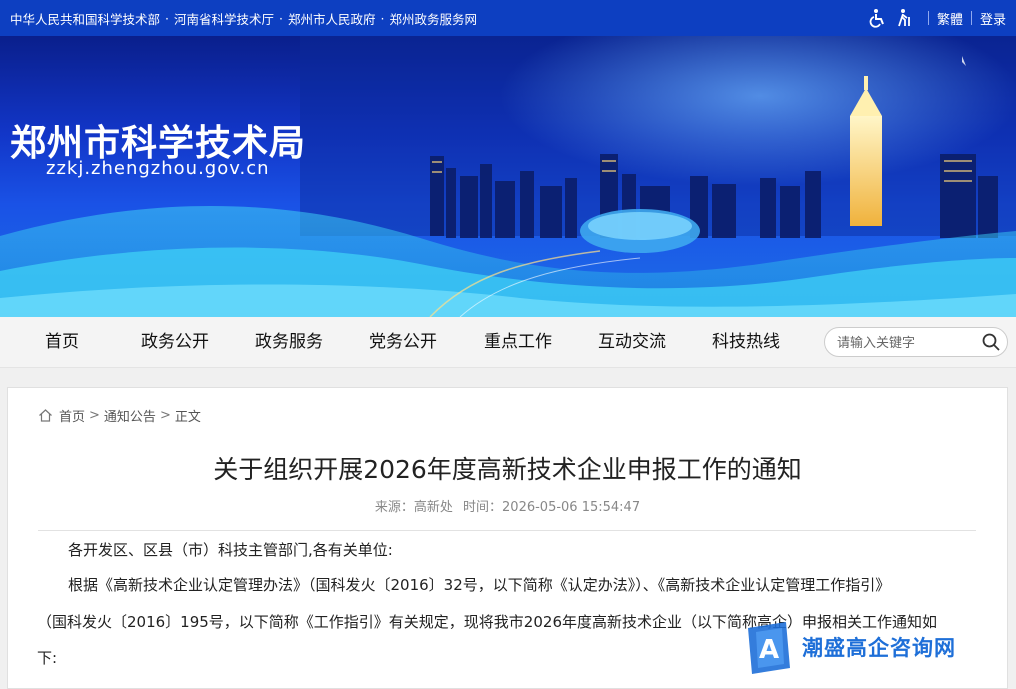 This screenshot has height=689, width=1016. Describe the element at coordinates (769, 650) in the screenshot. I see `watermark-logo-letter: A` at that location.